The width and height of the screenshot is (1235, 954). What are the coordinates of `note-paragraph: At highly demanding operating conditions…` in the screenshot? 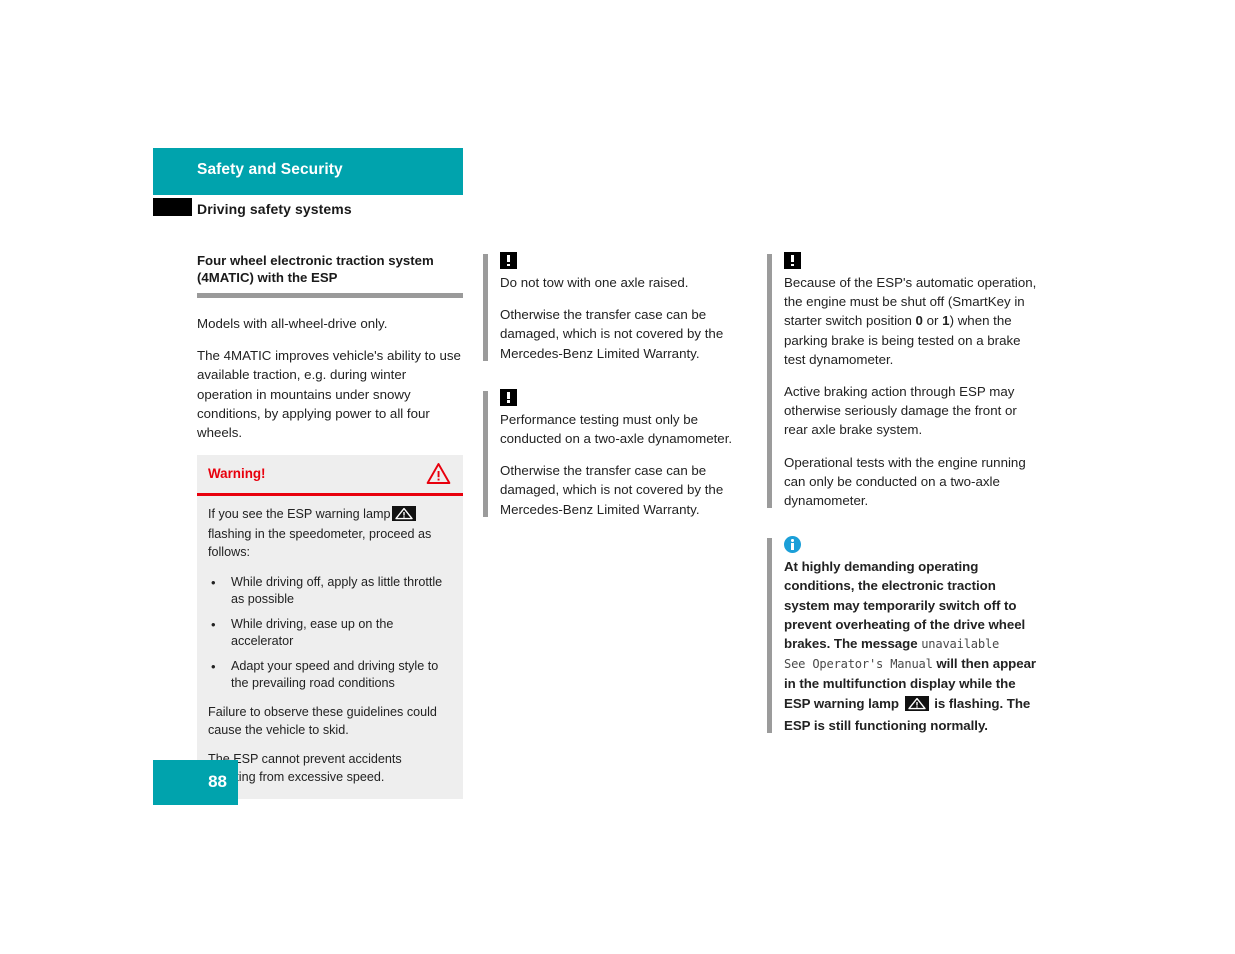 It's located at (910, 646).